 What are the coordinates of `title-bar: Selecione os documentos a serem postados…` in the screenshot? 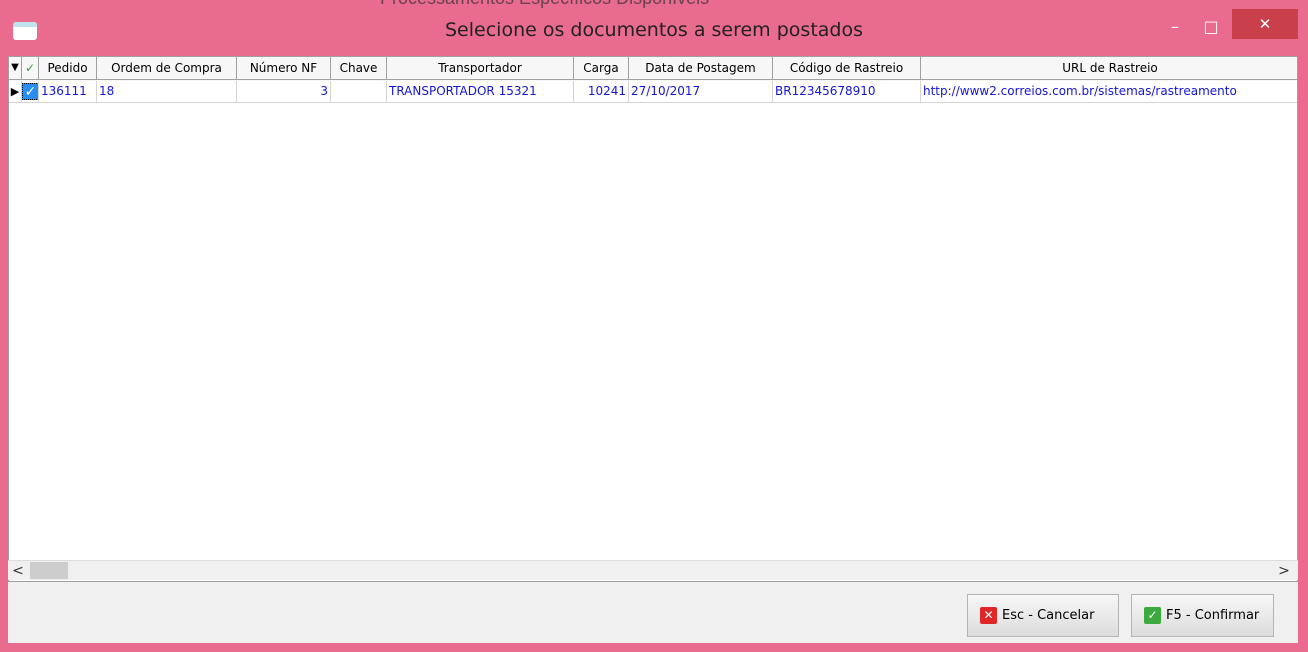 It's located at (654, 28).